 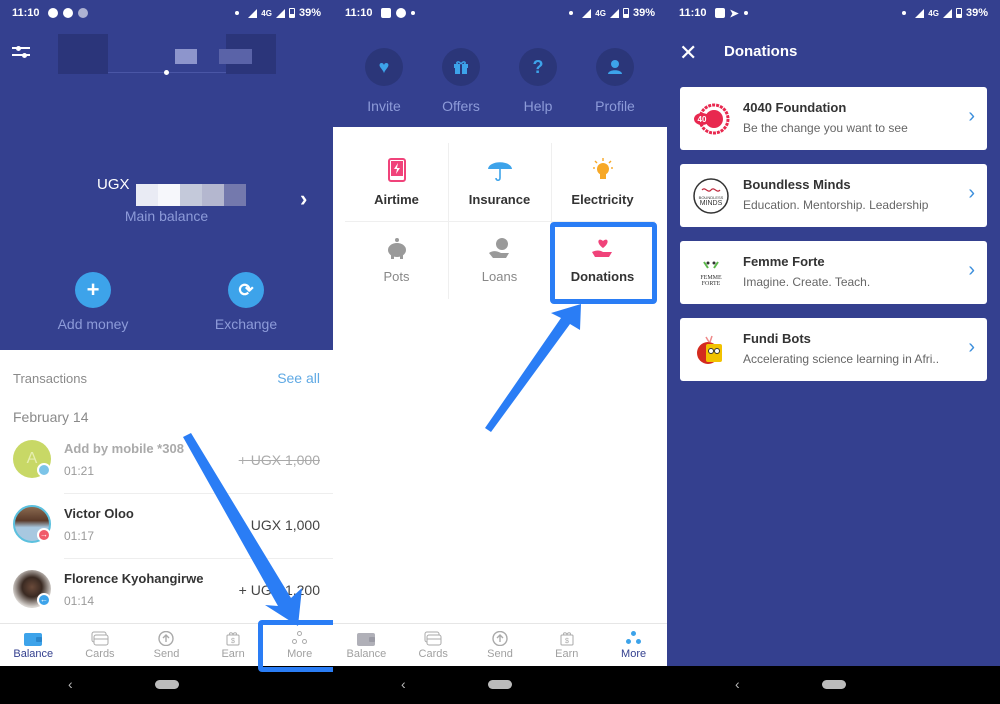 I want to click on wallet-icon, so click(x=366, y=639).